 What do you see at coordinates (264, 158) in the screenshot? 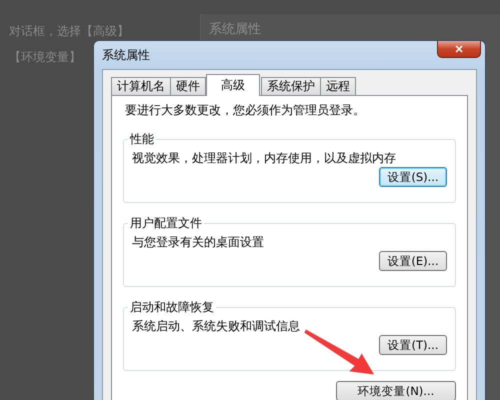
I see `group-description: 视觉效果，处理器计划，内存使用，以及虚拟内存` at bounding box center [264, 158].